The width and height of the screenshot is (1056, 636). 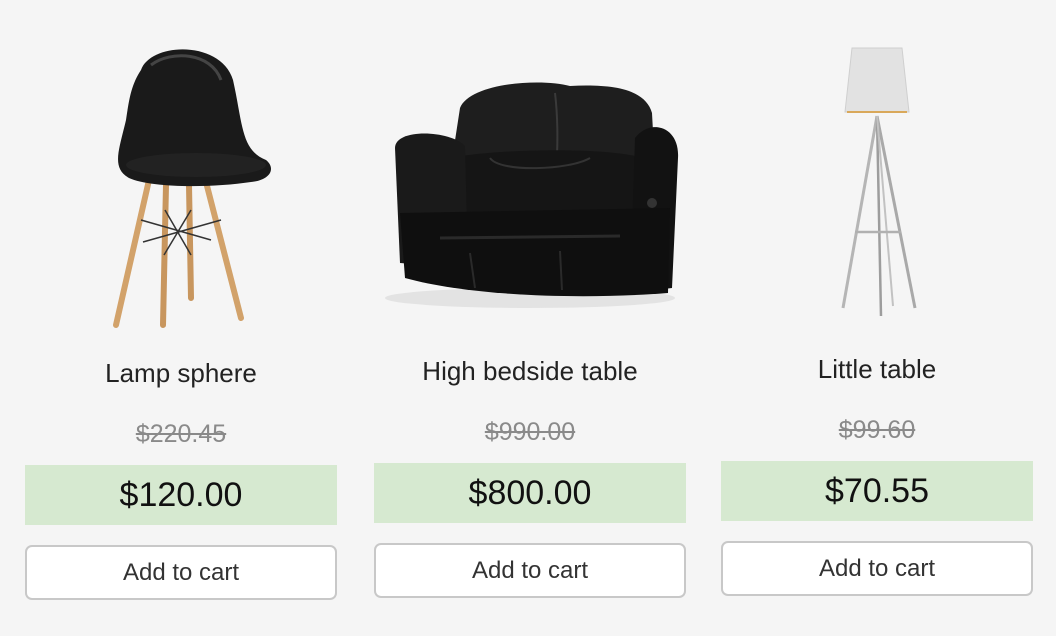 What do you see at coordinates (181, 434) in the screenshot?
I see `old-price: $220.45` at bounding box center [181, 434].